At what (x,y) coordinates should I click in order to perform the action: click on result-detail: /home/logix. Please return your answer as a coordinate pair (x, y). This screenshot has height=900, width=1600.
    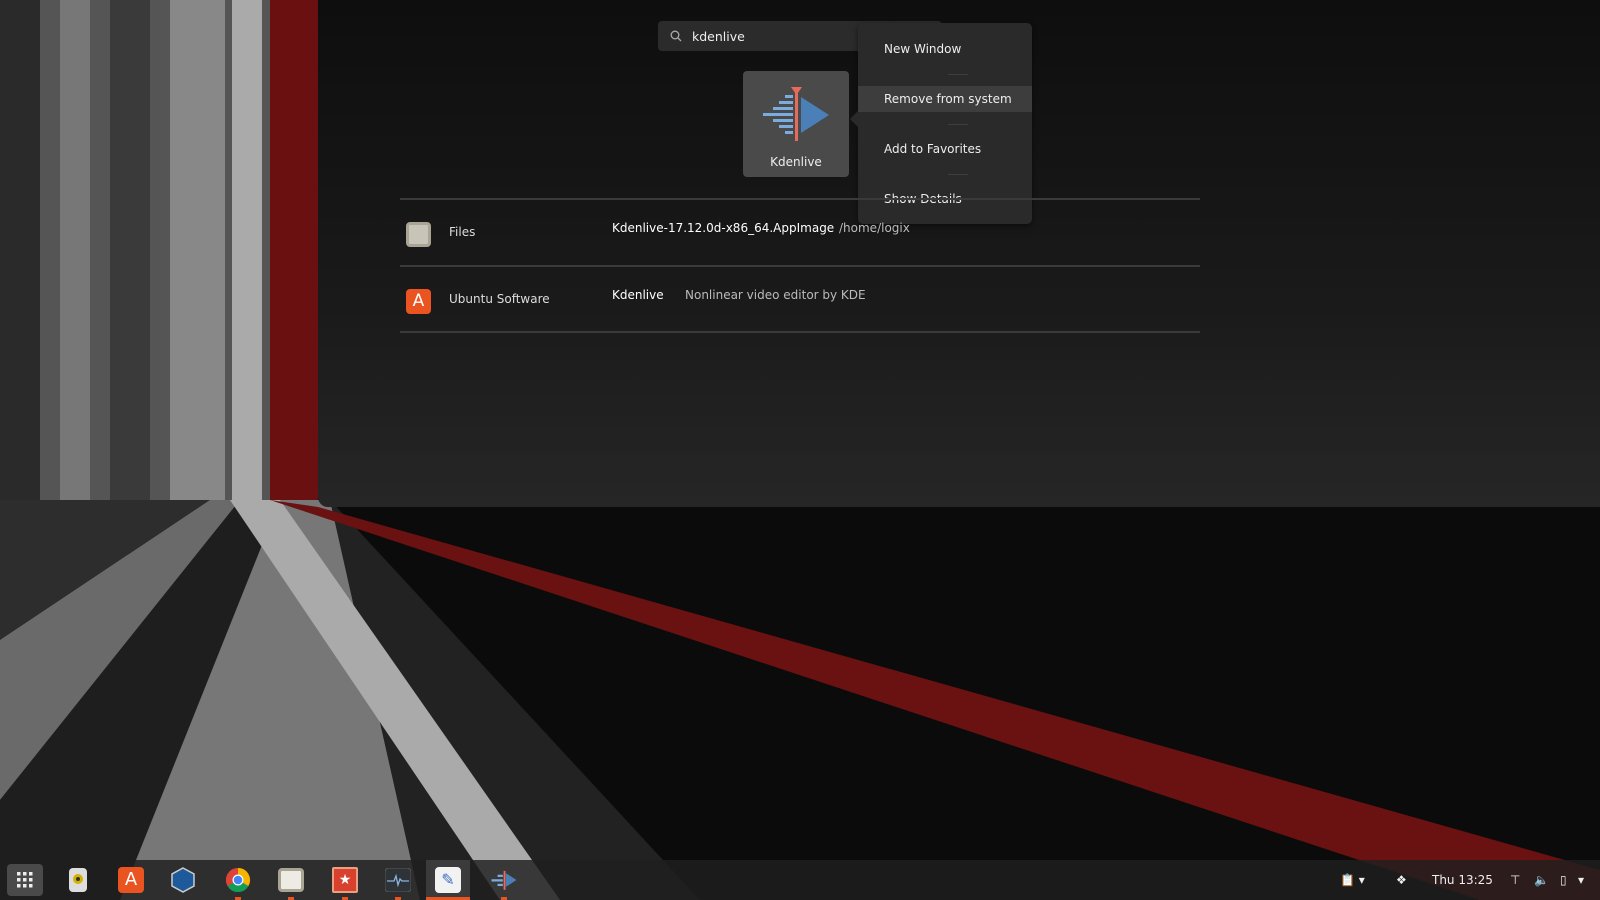
    Looking at the image, I should click on (874, 228).